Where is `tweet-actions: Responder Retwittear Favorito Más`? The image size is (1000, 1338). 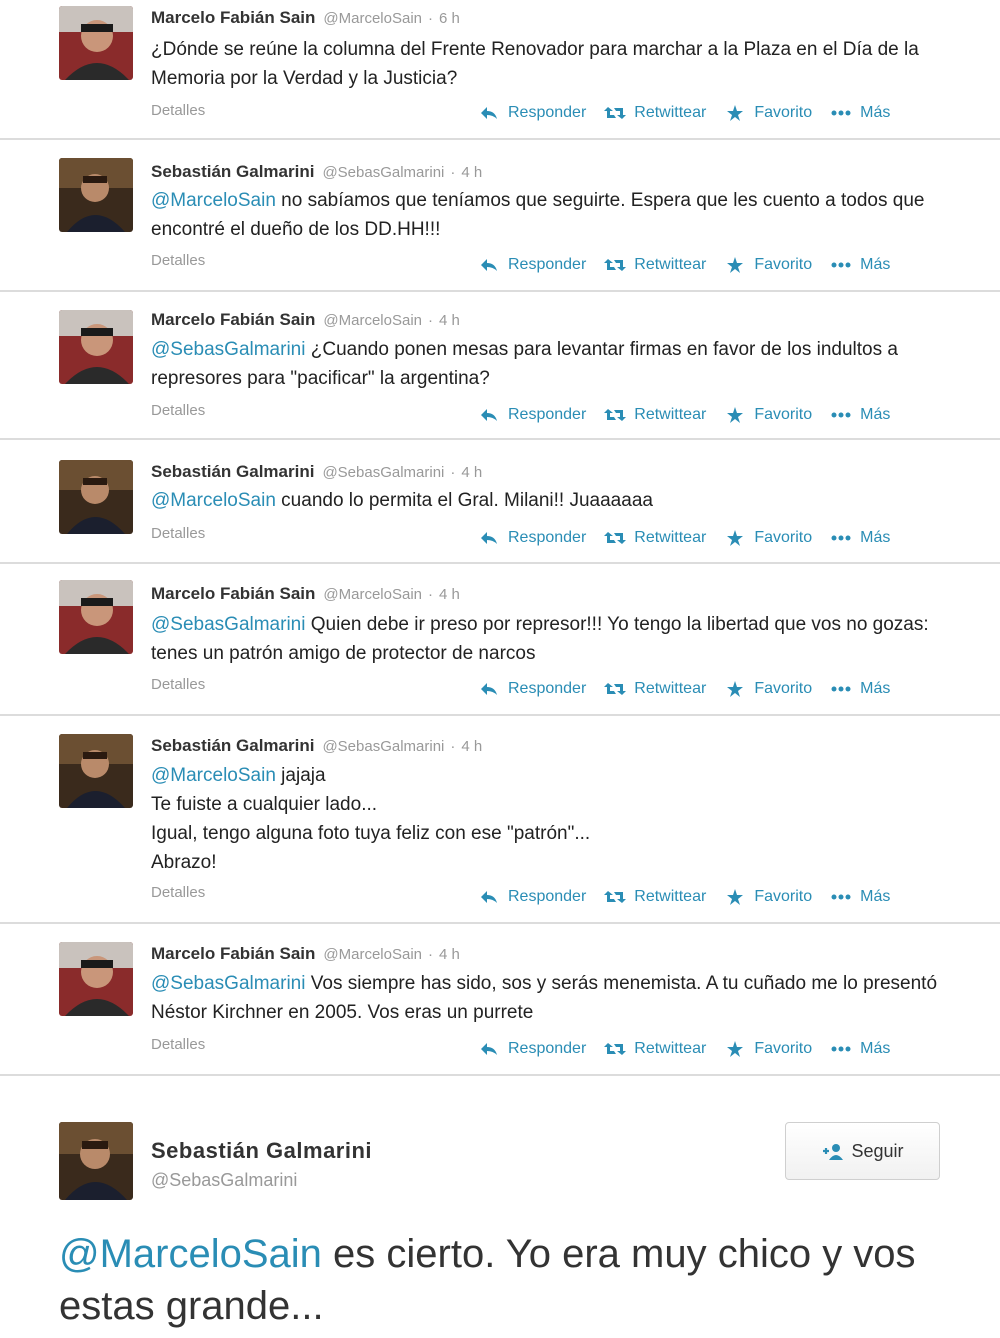
tweet-actions: Responder Retwittear Favorito Más is located at coordinates (684, 113).